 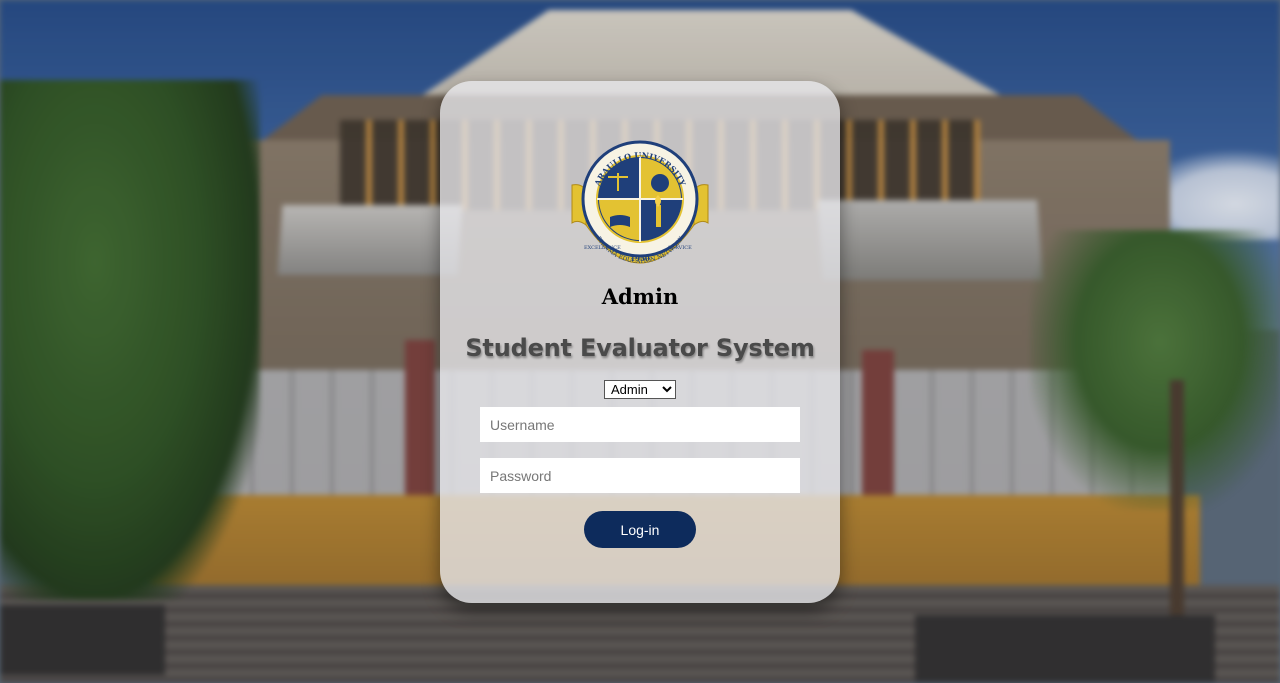 What do you see at coordinates (640, 424) in the screenshot?
I see `username-input` at bounding box center [640, 424].